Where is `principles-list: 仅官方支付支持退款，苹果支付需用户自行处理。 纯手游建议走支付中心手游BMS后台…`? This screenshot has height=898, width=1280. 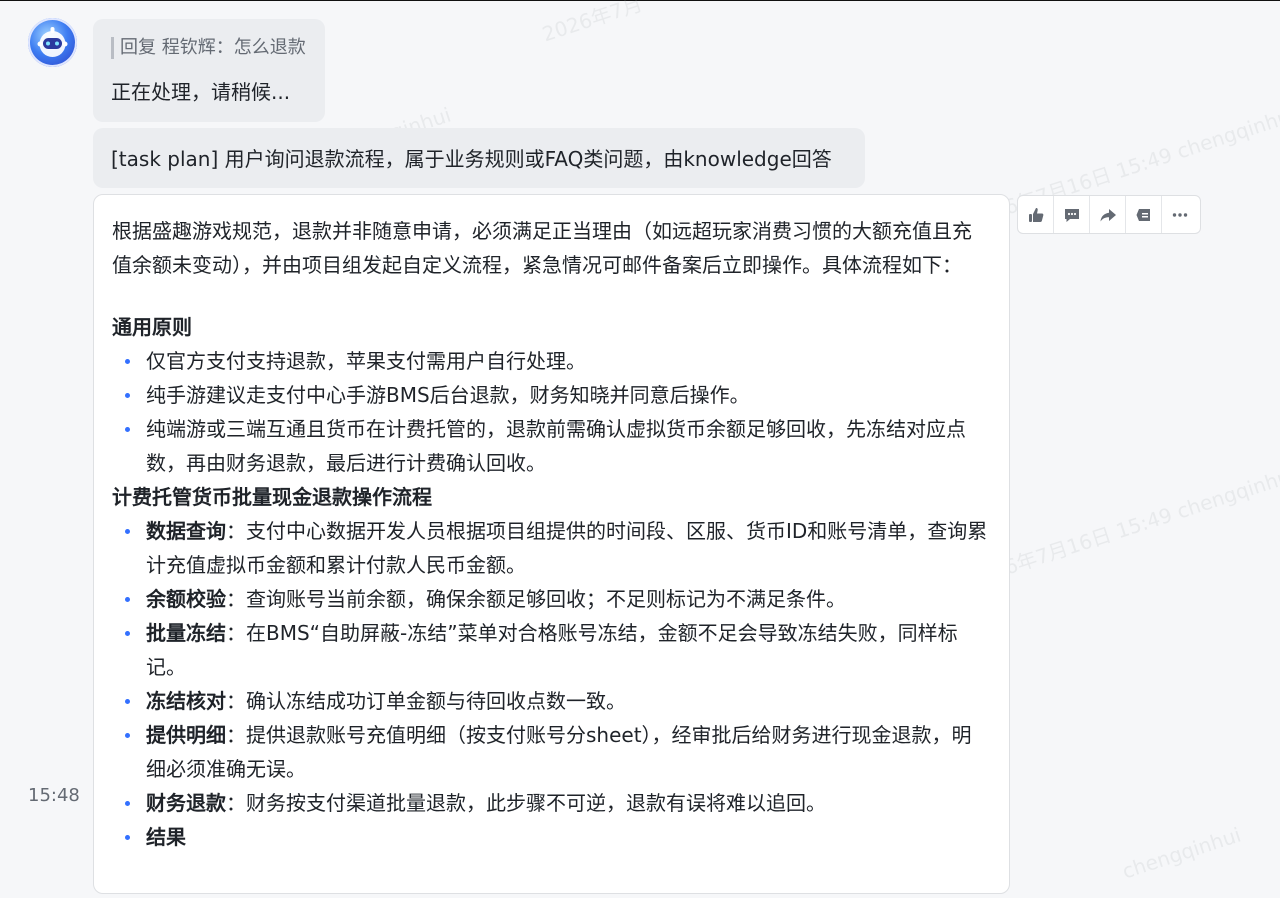
principles-list: 仅官方支付支持退款，苹果支付需用户自行处理。 纯手游建议走支付中心手游BMS后台… is located at coordinates (551, 412).